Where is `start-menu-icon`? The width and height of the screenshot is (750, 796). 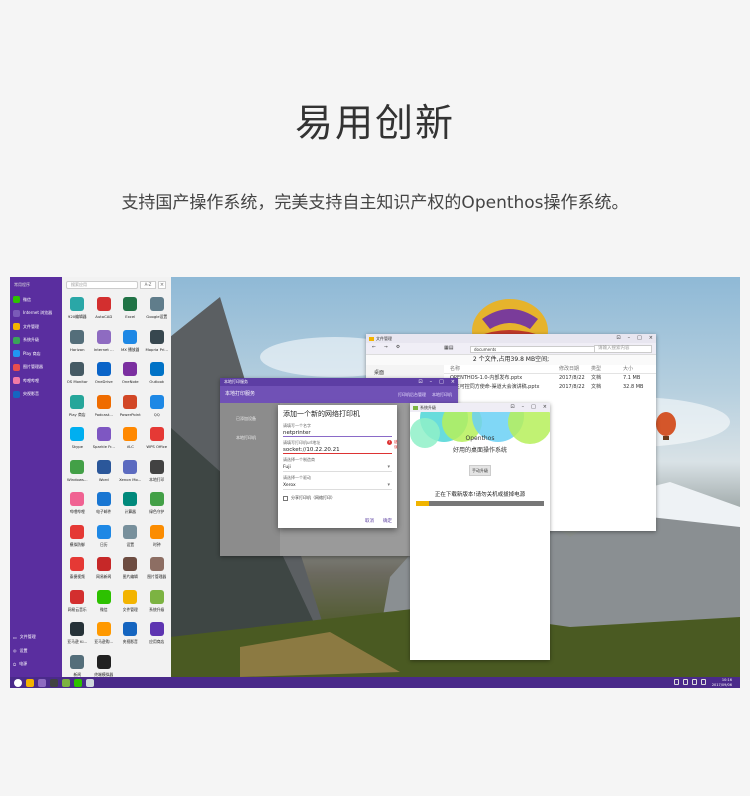 start-menu-icon is located at coordinates (18, 682).